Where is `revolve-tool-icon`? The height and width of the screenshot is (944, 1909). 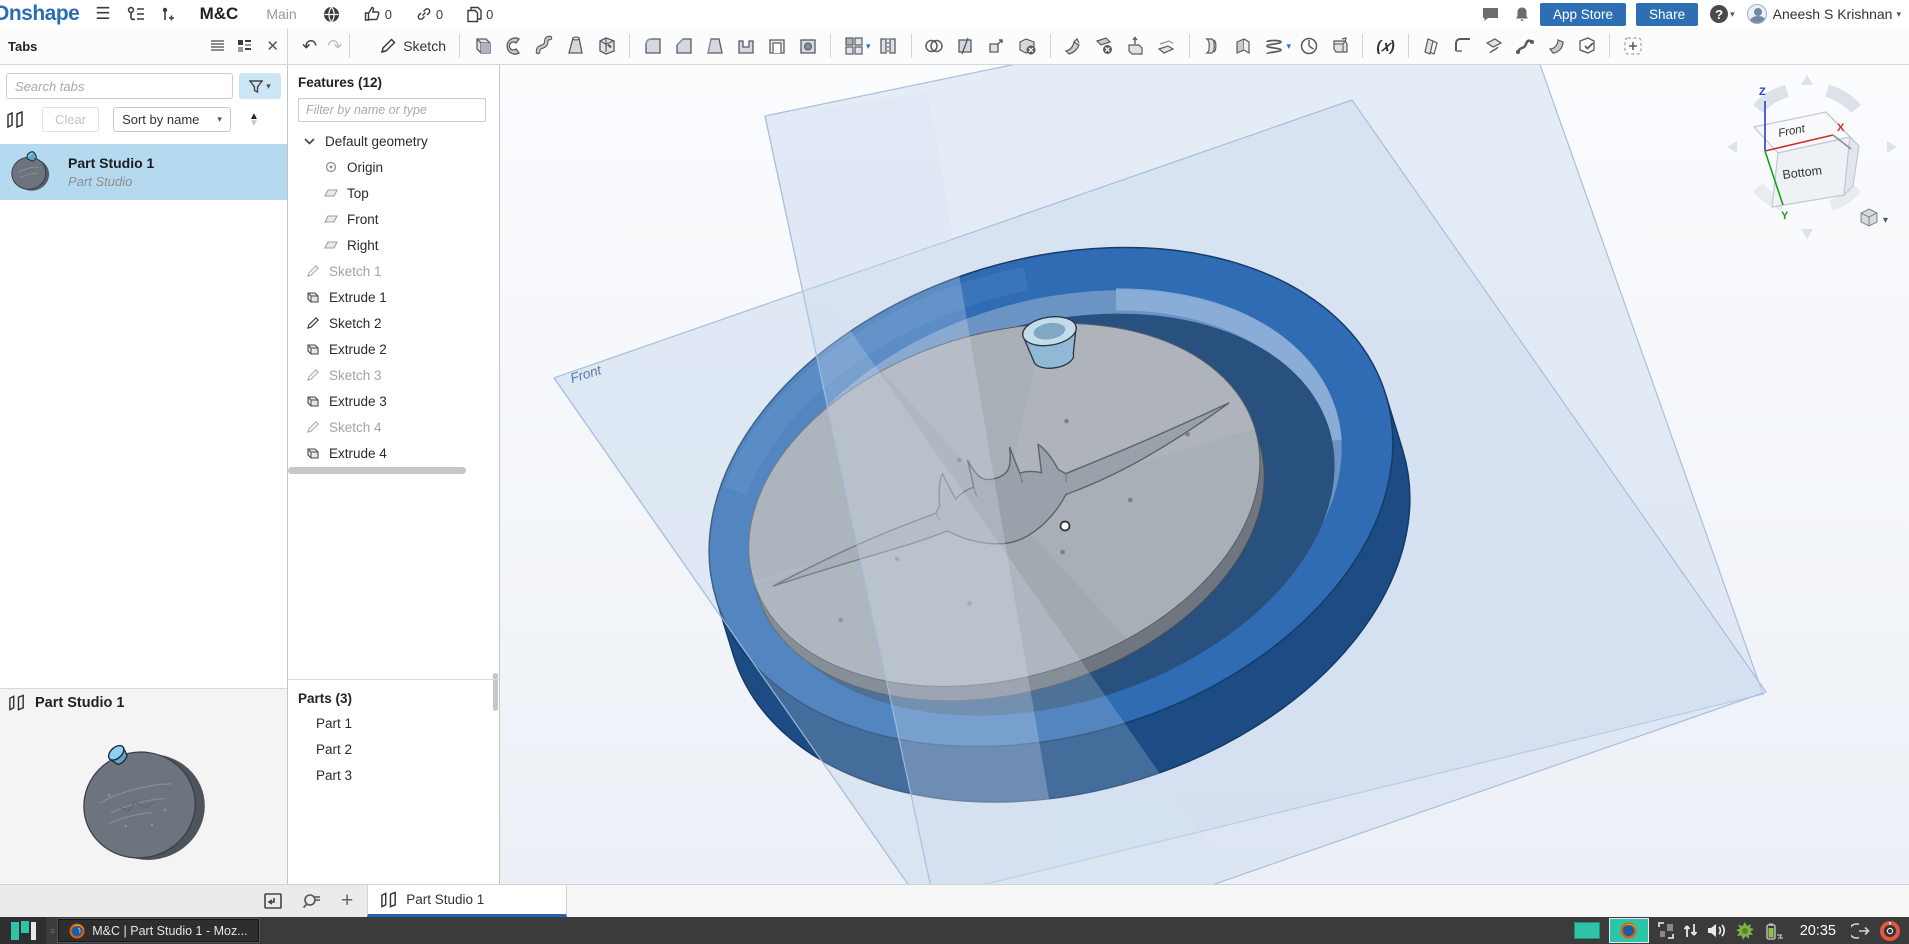 revolve-tool-icon is located at coordinates (513, 46).